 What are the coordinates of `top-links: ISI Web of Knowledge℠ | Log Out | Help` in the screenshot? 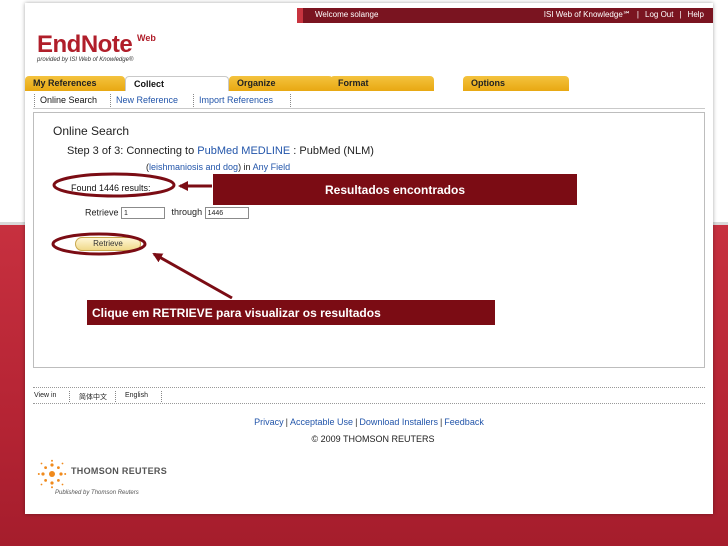 It's located at (623, 14).